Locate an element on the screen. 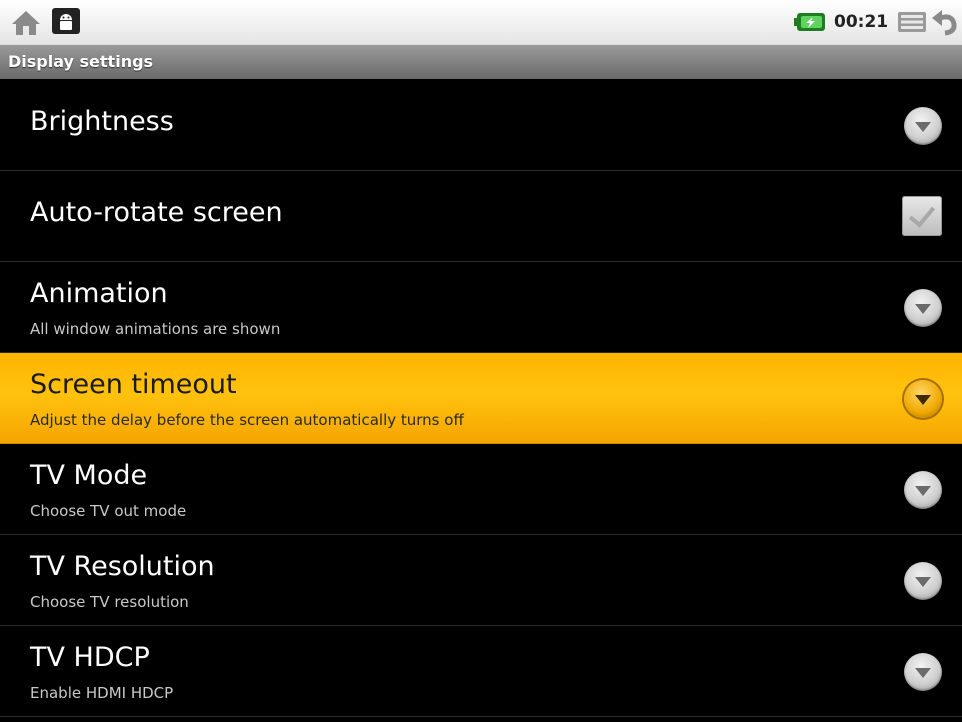  setting-title: Screen timeout is located at coordinates (133, 384).